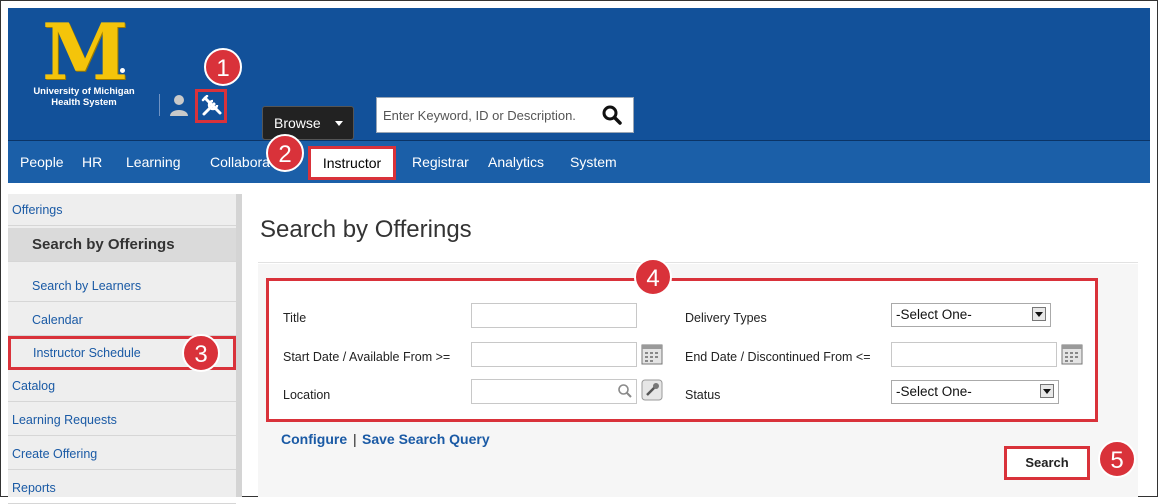  Describe the element at coordinates (440, 162) in the screenshot. I see `nav-registrar: Registrar` at that location.